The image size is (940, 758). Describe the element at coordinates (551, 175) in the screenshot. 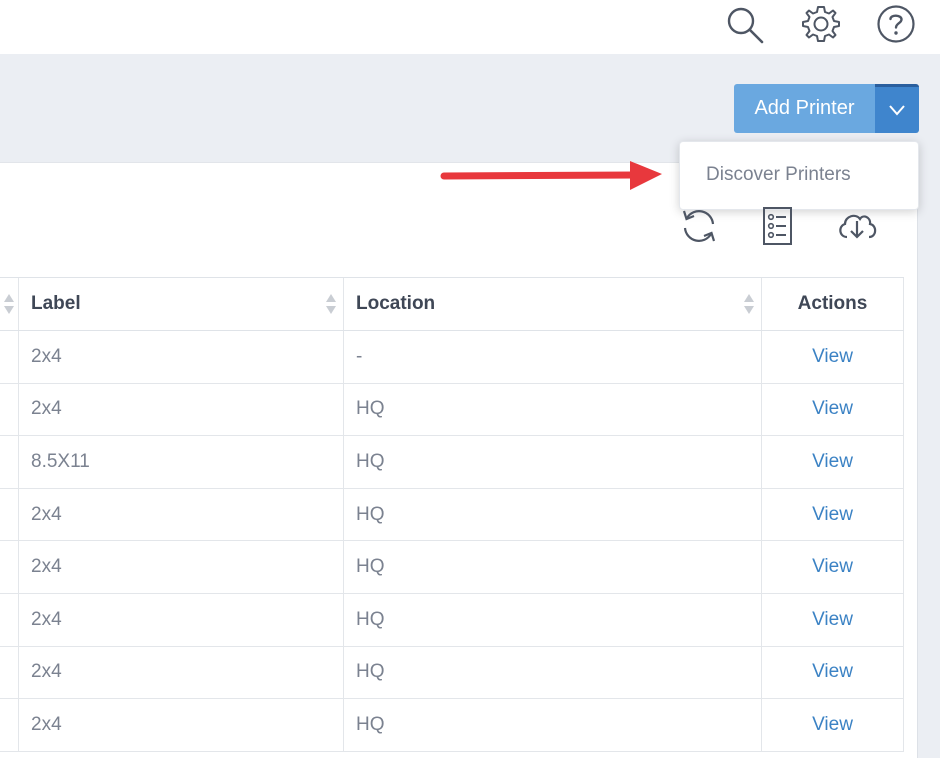

I see `annotation-arrow-icon` at that location.